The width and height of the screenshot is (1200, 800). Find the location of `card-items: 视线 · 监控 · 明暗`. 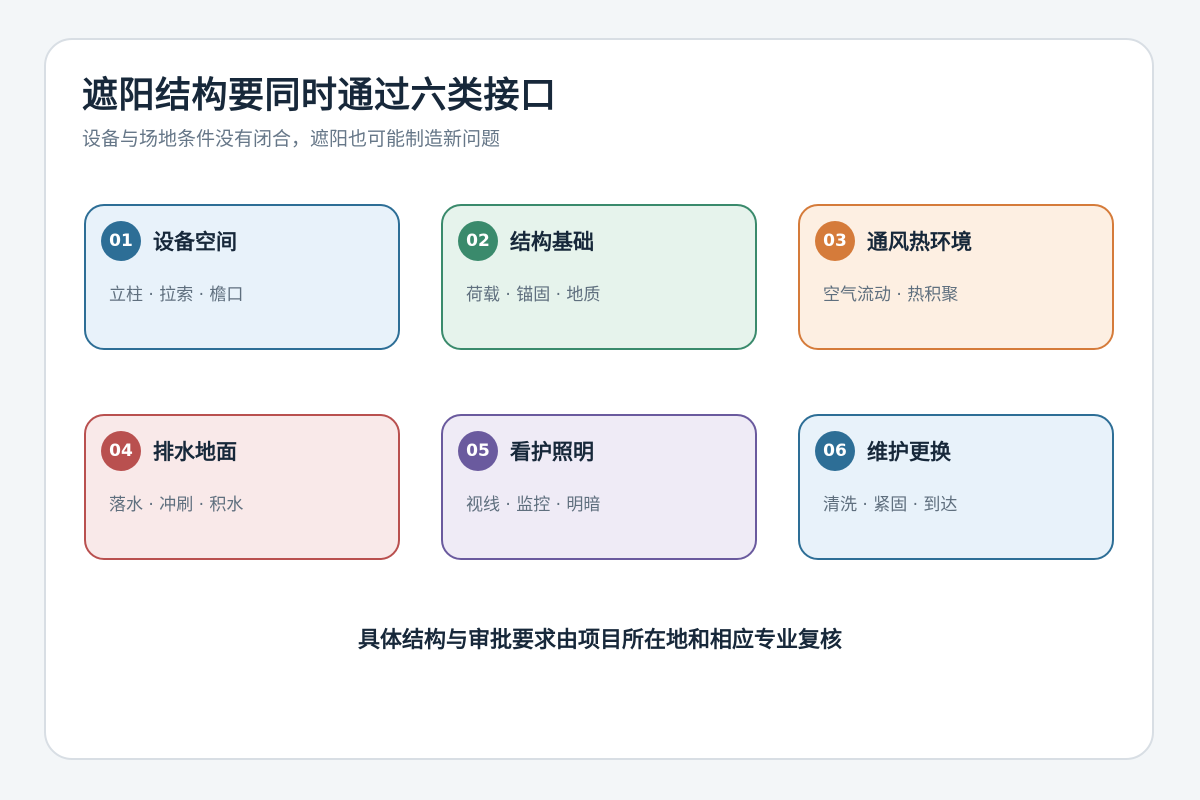

card-items: 视线 · 监控 · 明暗 is located at coordinates (533, 505).